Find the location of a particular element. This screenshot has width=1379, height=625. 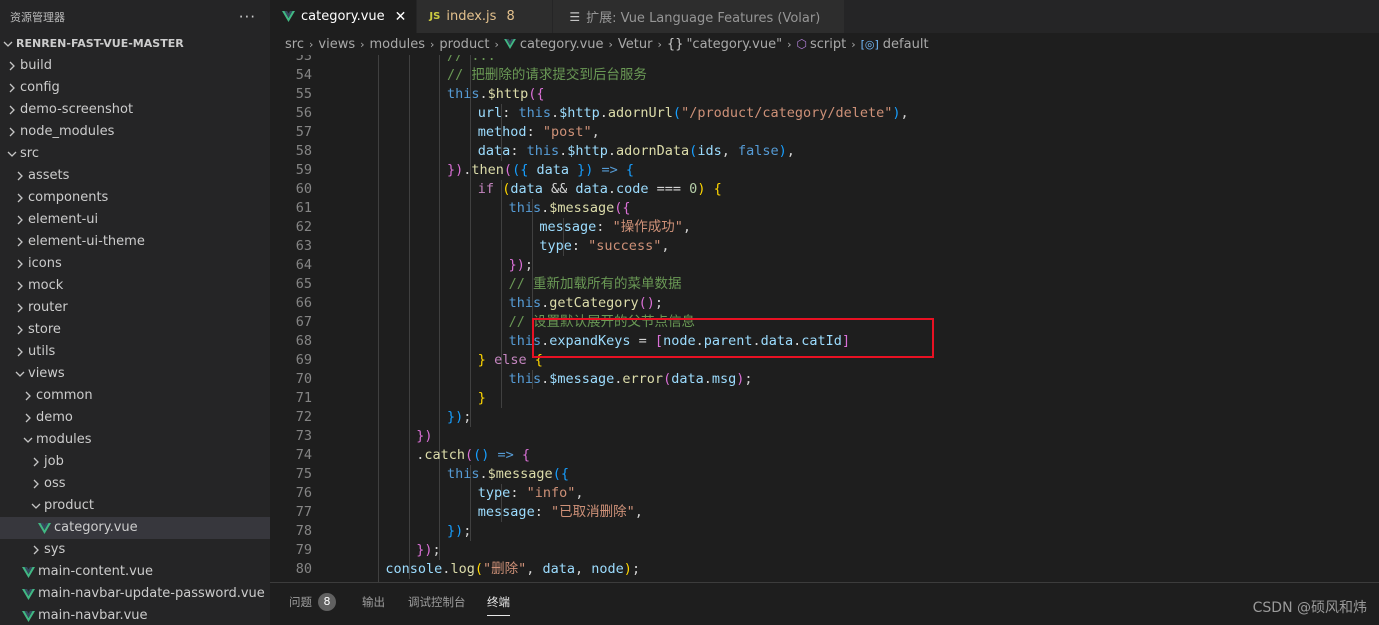

tree-item-label: element-ui-theme is located at coordinates (86, 241).